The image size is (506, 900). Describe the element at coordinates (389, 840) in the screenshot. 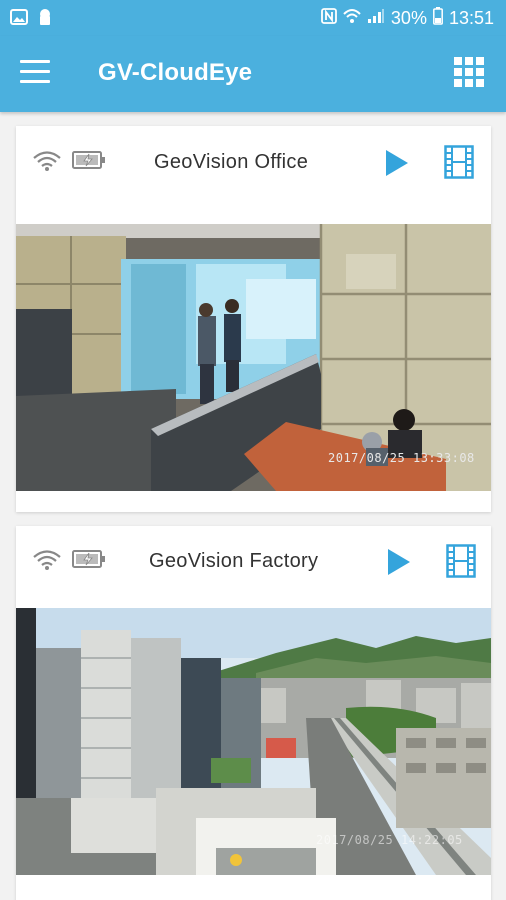

I see `feed-timestamp: 2017/08/25 14:22:05` at that location.